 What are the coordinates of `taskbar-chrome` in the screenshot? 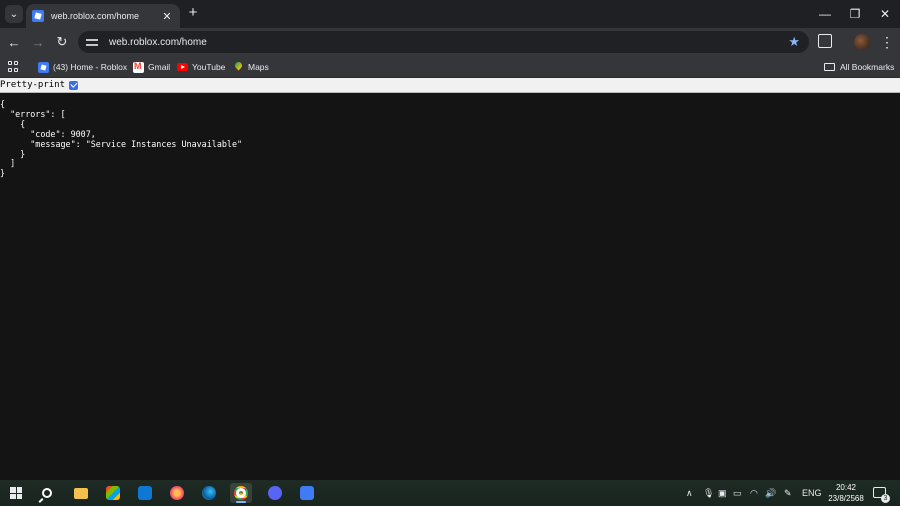 It's located at (241, 493).